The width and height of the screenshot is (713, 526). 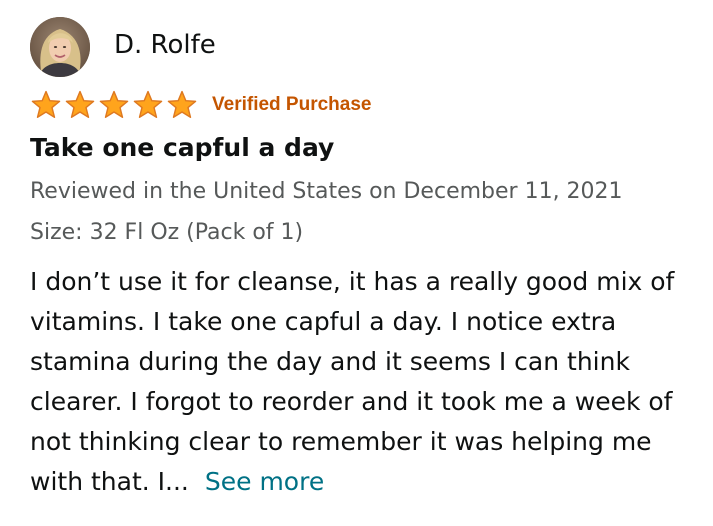 I want to click on profile-photo-icon, so click(x=60, y=47).